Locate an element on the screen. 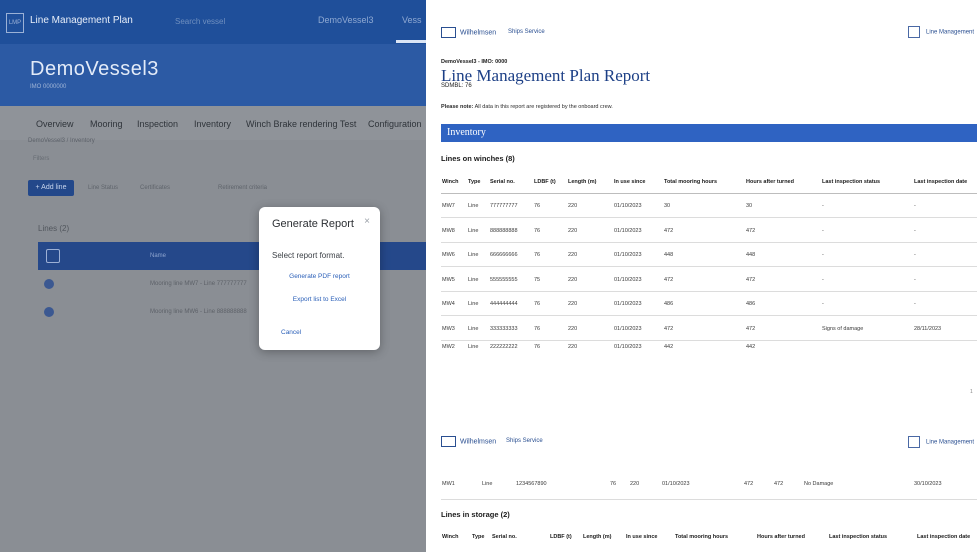  select-all-icon is located at coordinates (53, 256).